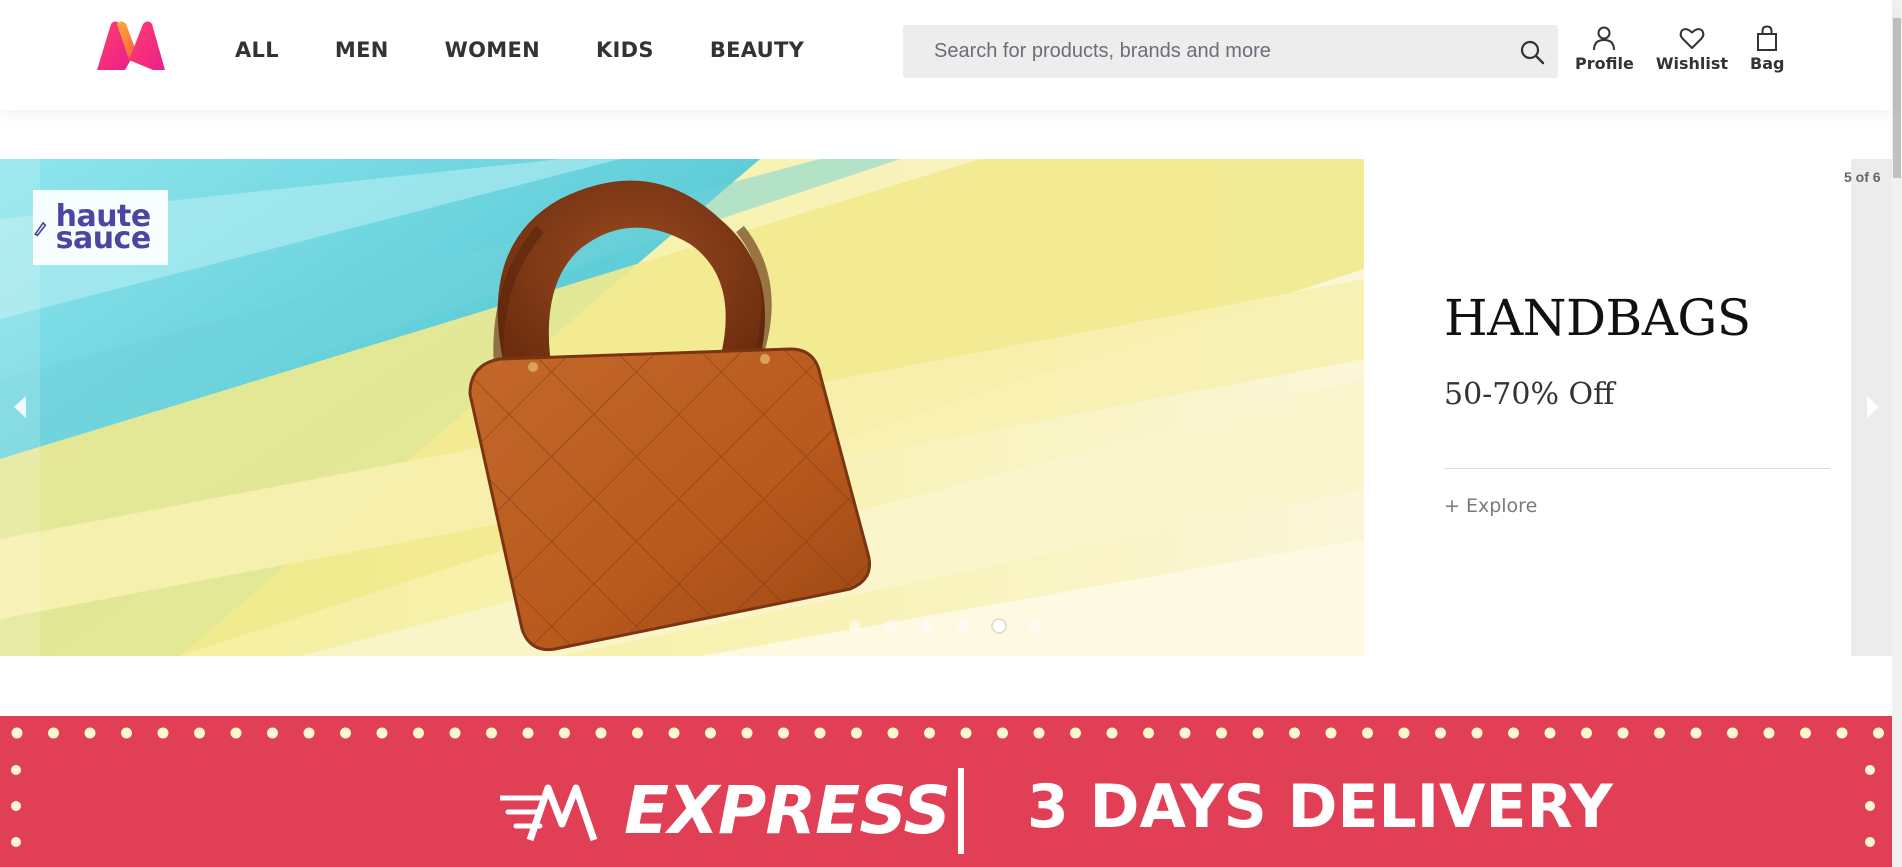  Describe the element at coordinates (547, 50) in the screenshot. I see `main-nav: ALL MEN WOMEN KIDS BEAUTY` at that location.